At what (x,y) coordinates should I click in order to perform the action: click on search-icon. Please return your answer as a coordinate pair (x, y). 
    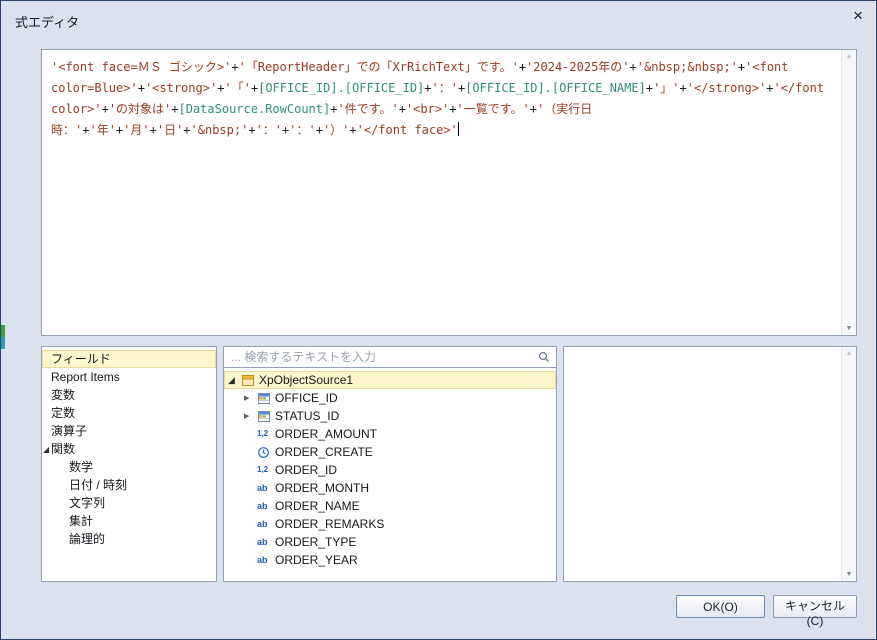
    Looking at the image, I should click on (544, 358).